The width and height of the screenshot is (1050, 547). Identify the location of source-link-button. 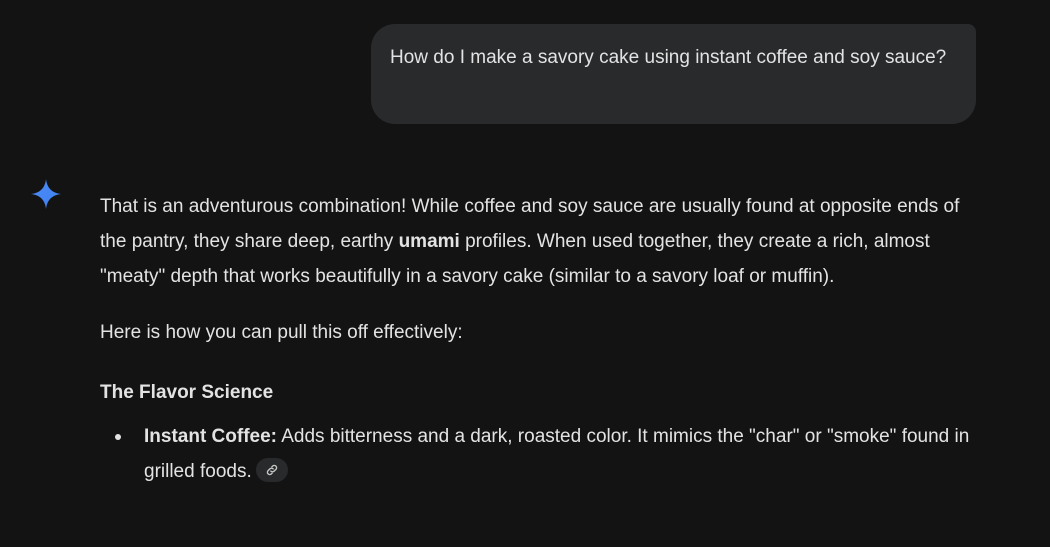
(271, 469).